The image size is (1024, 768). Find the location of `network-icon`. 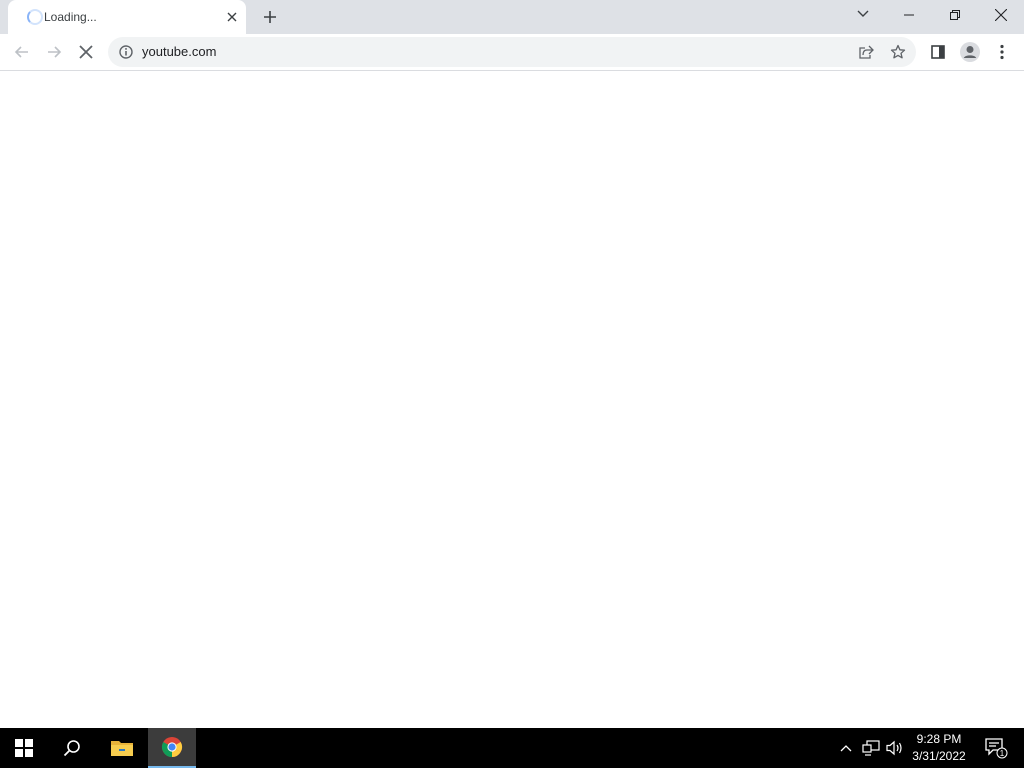

network-icon is located at coordinates (871, 748).